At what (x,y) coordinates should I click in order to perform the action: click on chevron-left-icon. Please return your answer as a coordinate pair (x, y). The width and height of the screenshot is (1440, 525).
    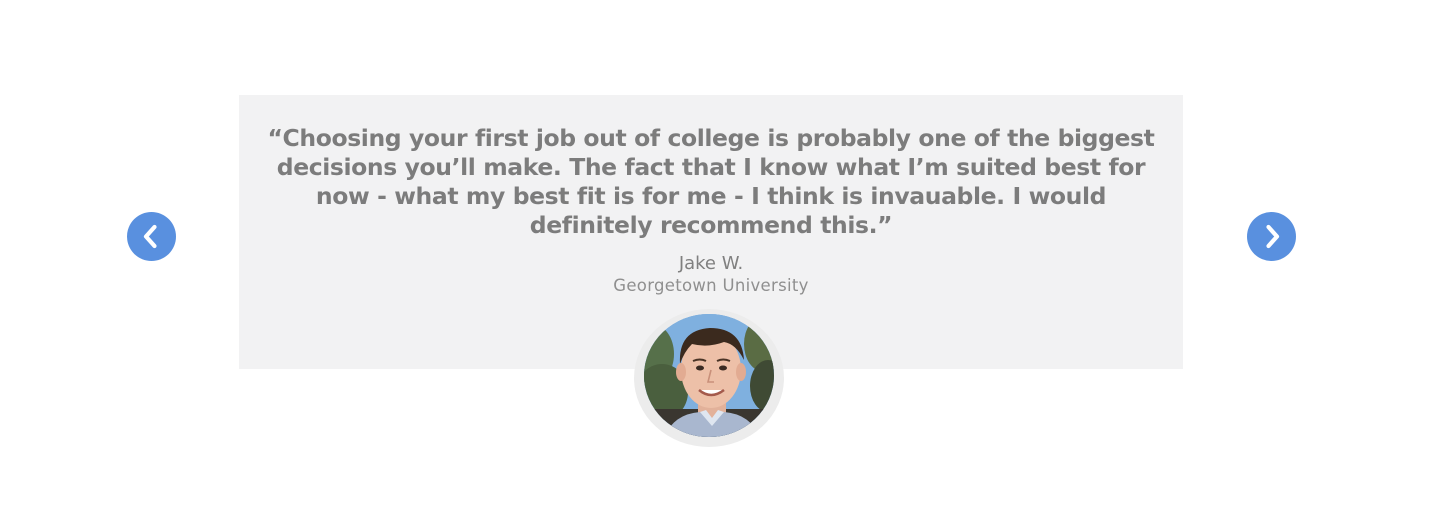
    Looking at the image, I should click on (150, 236).